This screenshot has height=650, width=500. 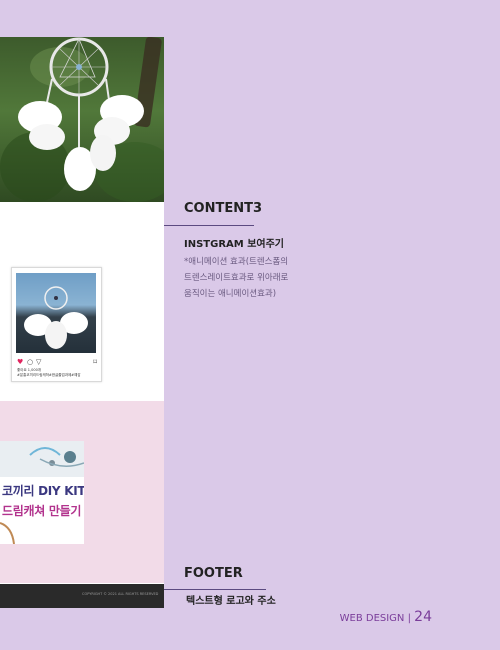 What do you see at coordinates (57, 362) in the screenshot?
I see `post-actions: ♥ ○ ▽ ⌑` at bounding box center [57, 362].